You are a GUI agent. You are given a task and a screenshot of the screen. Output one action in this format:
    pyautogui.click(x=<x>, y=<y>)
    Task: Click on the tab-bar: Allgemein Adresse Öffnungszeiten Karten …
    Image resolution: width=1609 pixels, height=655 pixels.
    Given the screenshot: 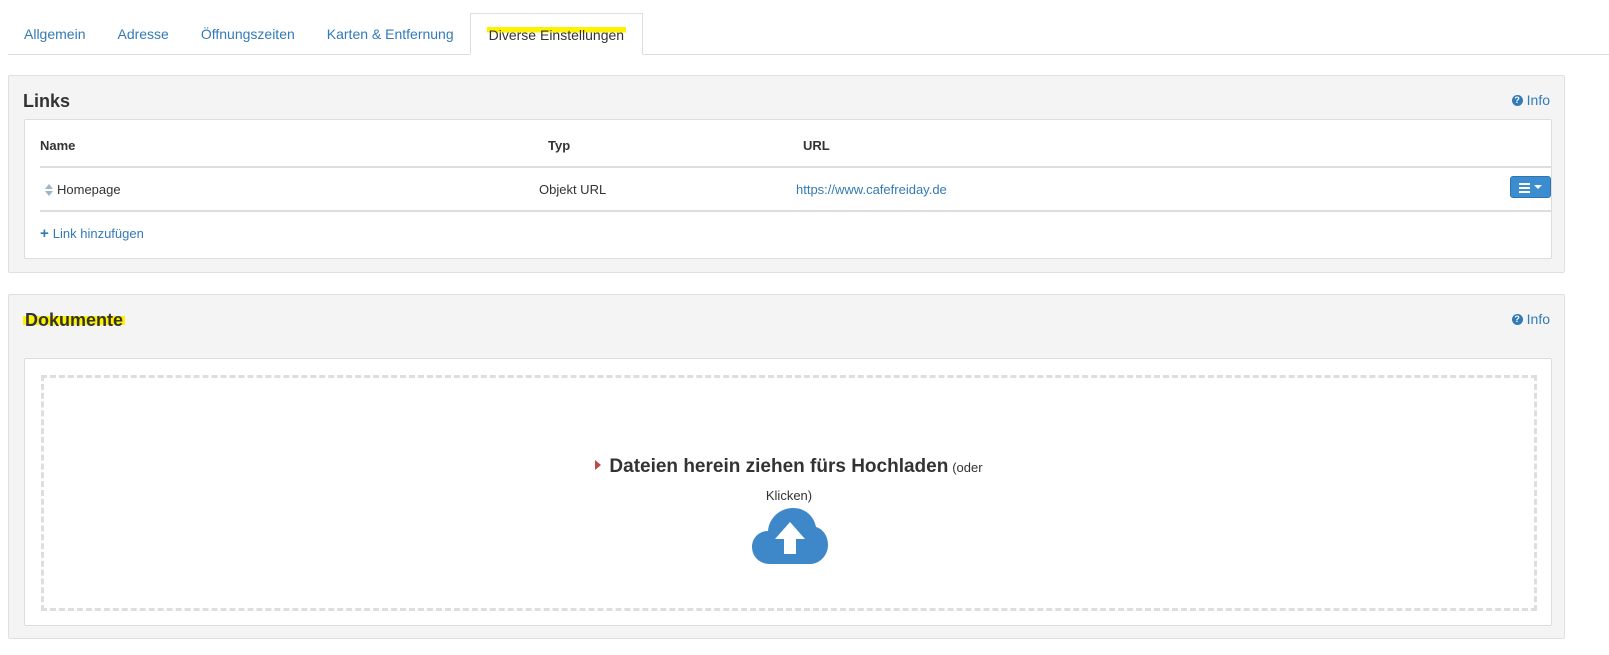 What is the action you would take?
    pyautogui.click(x=808, y=34)
    